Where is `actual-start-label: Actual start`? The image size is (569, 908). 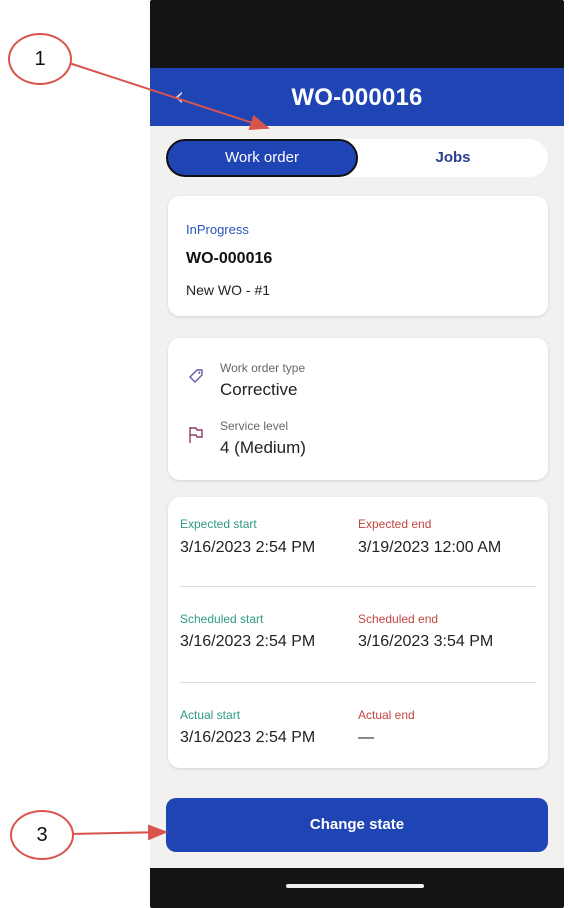
actual-start-label: Actual start is located at coordinates (210, 715).